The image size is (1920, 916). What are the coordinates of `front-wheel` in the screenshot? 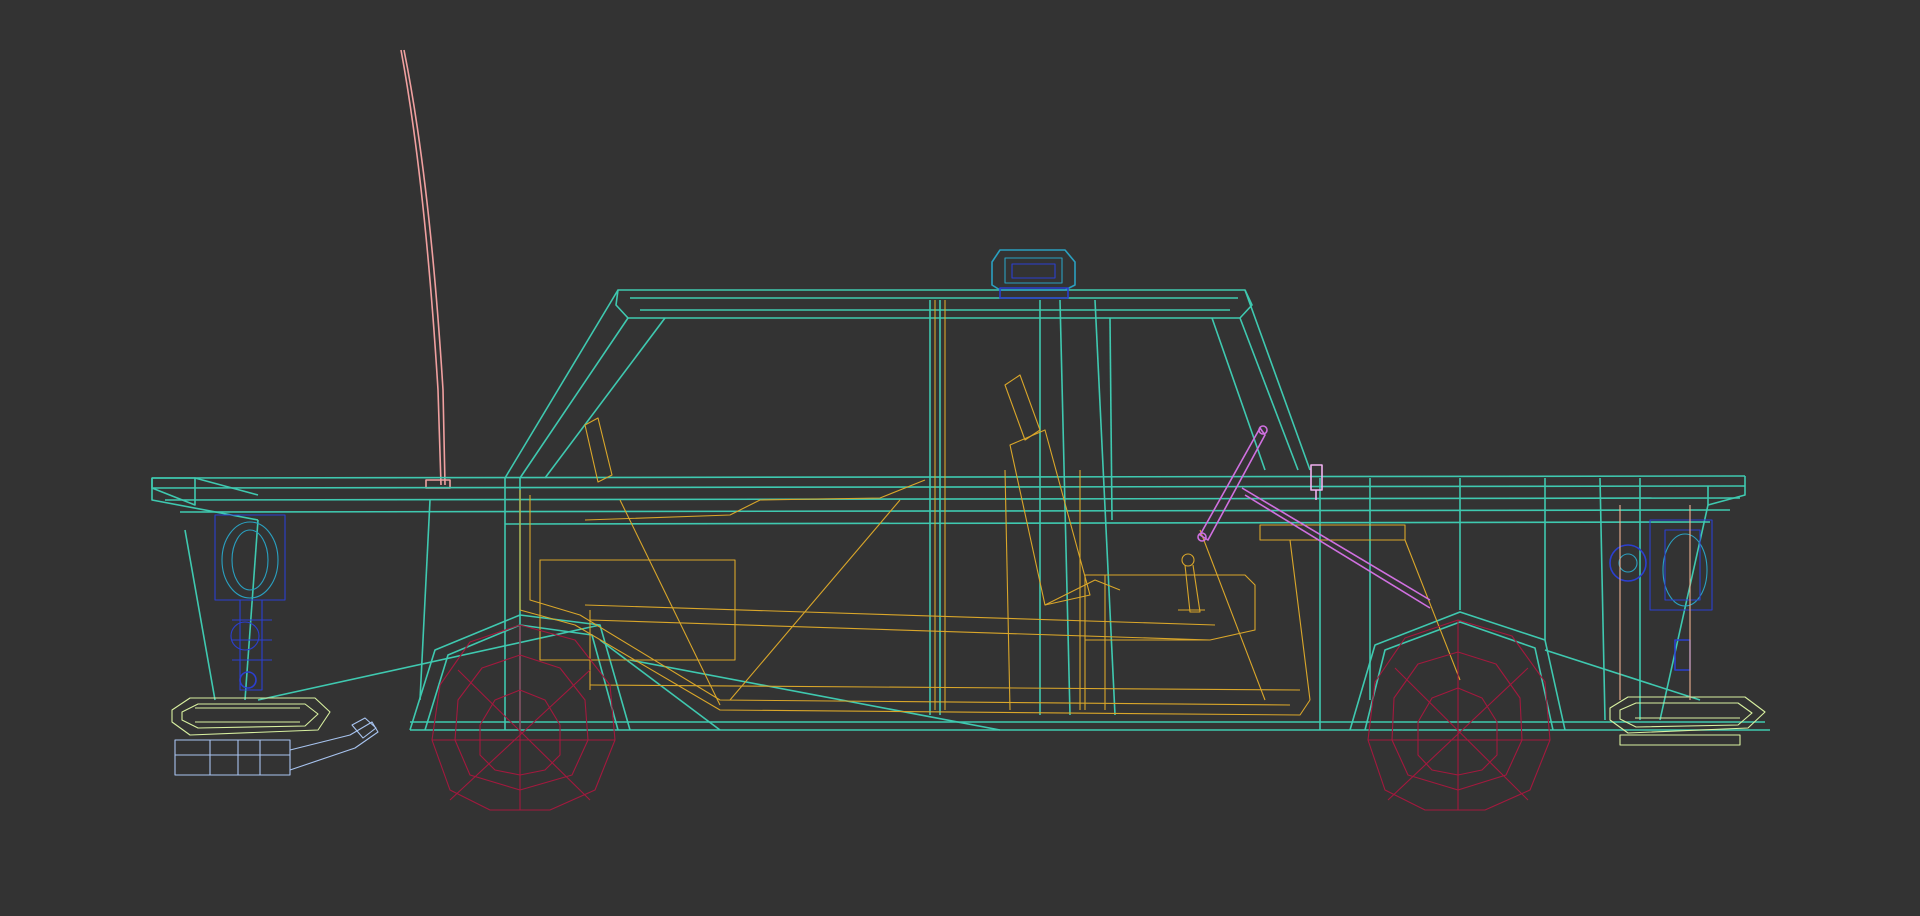 It's located at (523, 717).